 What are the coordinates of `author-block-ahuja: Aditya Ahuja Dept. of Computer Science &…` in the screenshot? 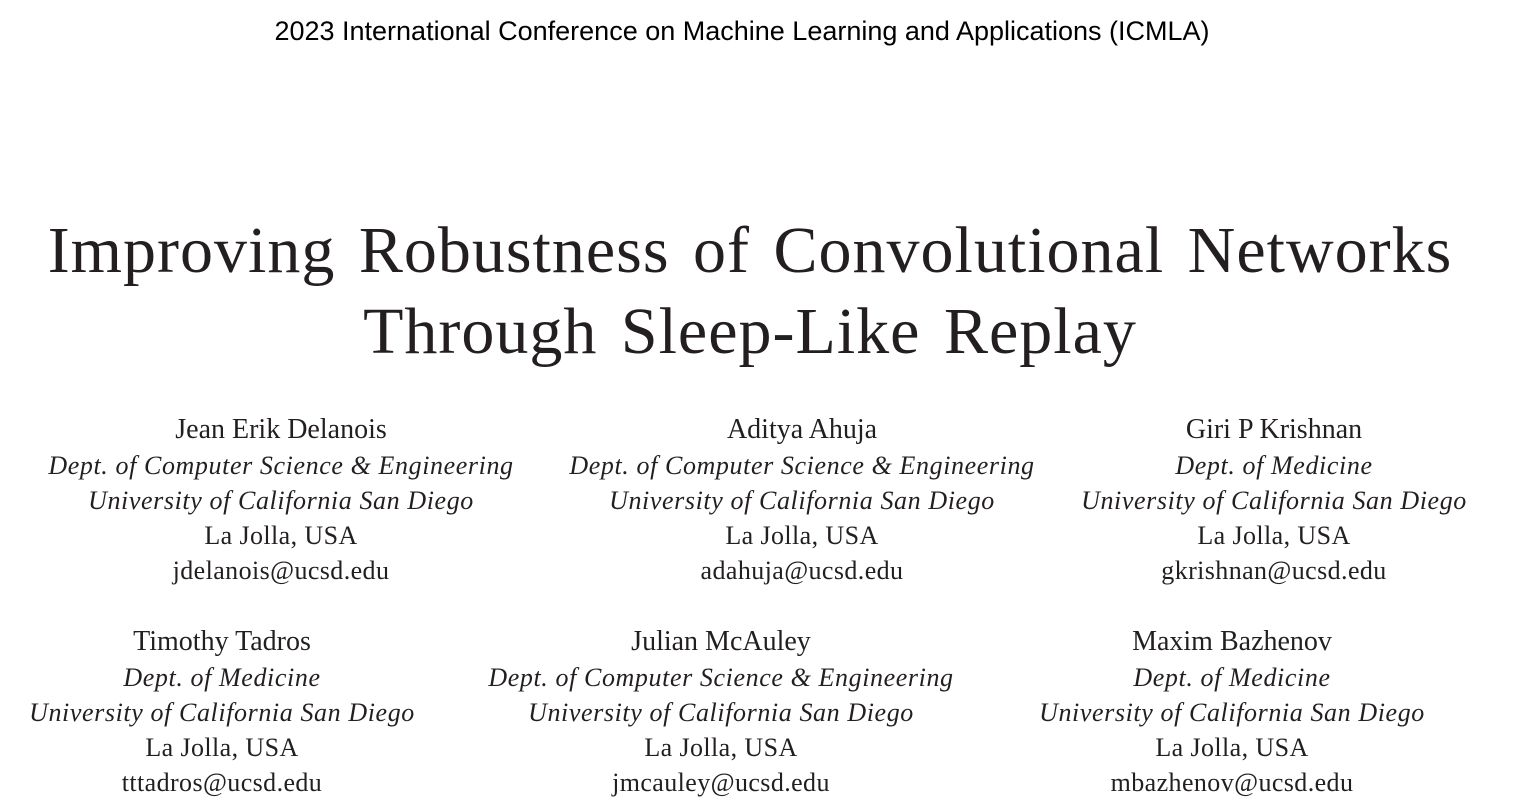 It's located at (802, 500).